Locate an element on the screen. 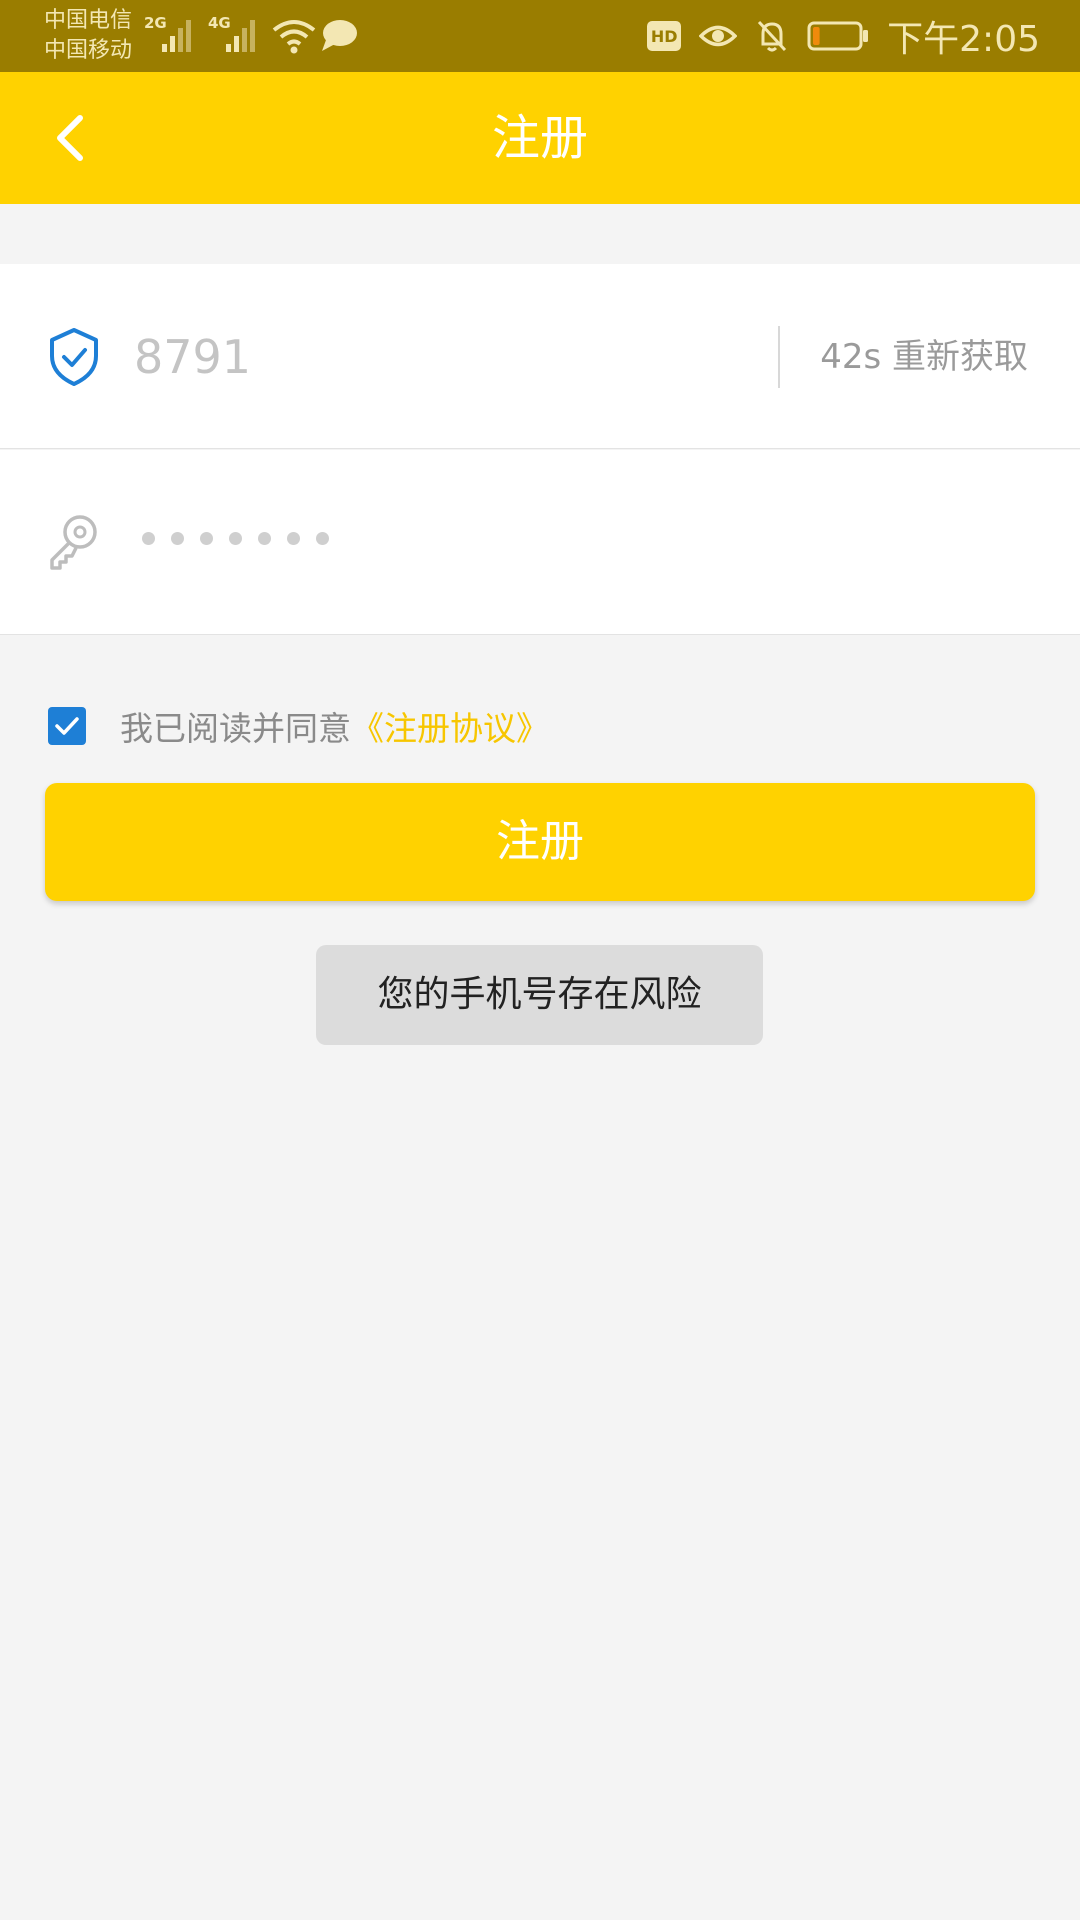 The width and height of the screenshot is (1080, 1920). shield-check-icon is located at coordinates (74, 357).